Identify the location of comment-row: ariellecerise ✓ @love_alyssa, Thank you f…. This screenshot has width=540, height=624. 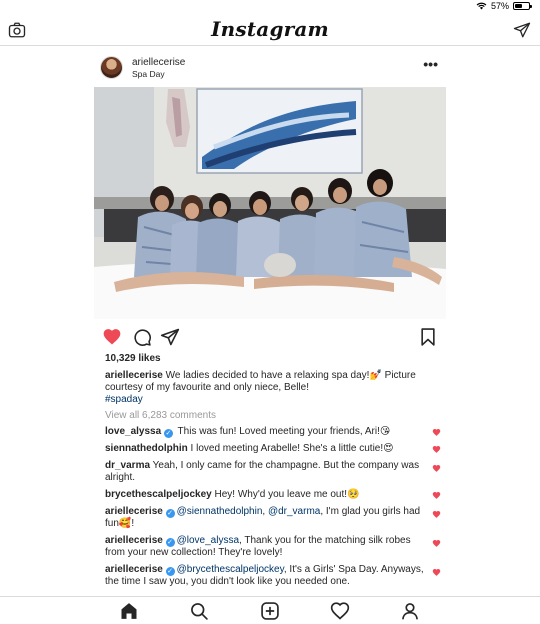
(275, 547).